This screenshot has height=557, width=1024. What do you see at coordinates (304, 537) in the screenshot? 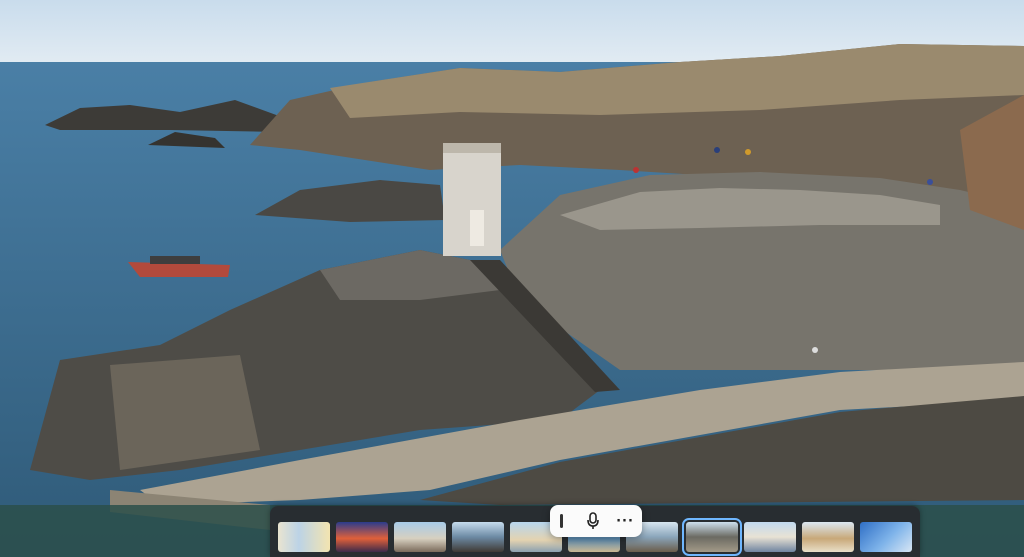
I see `map-thumbnail` at bounding box center [304, 537].